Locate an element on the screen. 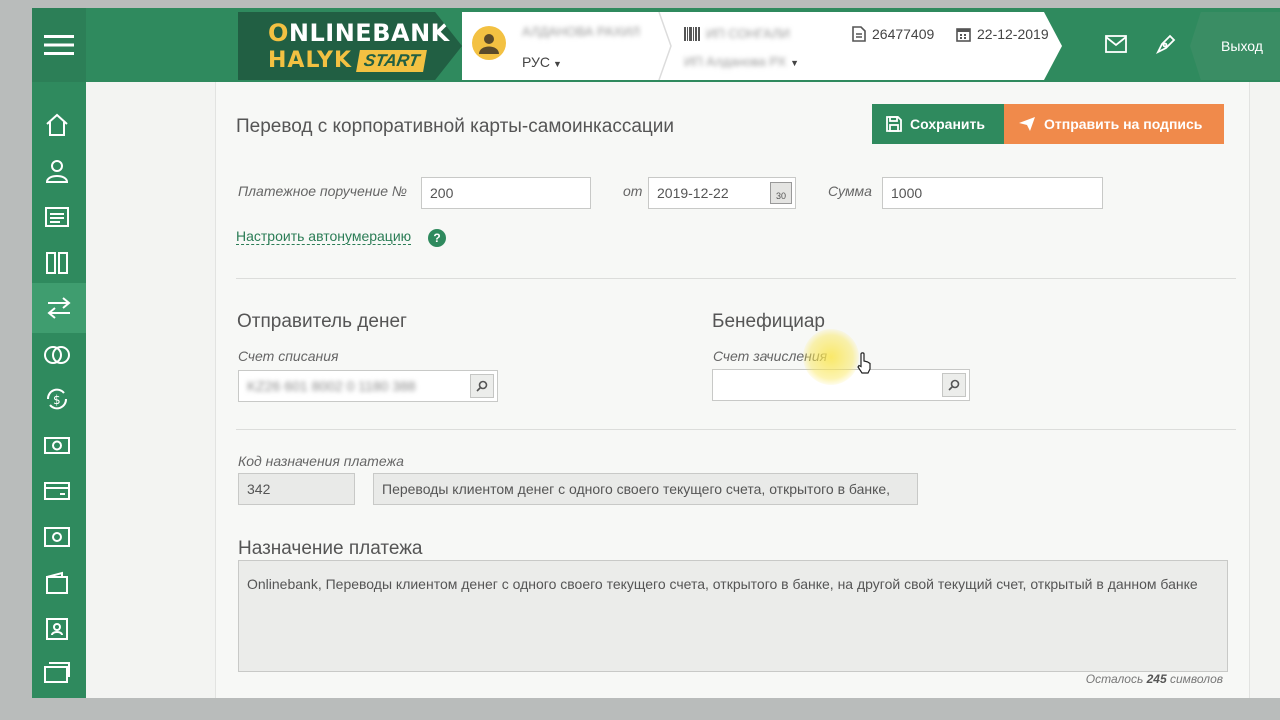 The image size is (1280, 720). transfer-icon is located at coordinates (59, 308).